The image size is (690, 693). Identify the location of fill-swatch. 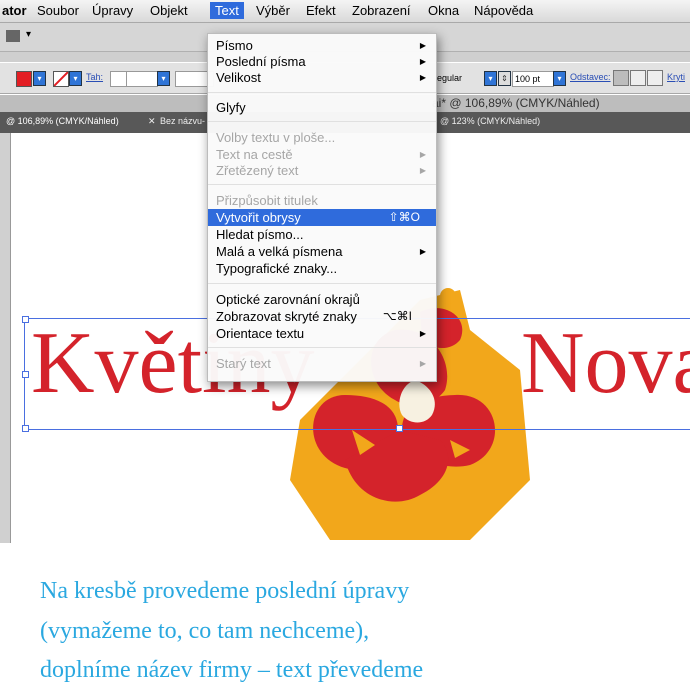
(24, 79).